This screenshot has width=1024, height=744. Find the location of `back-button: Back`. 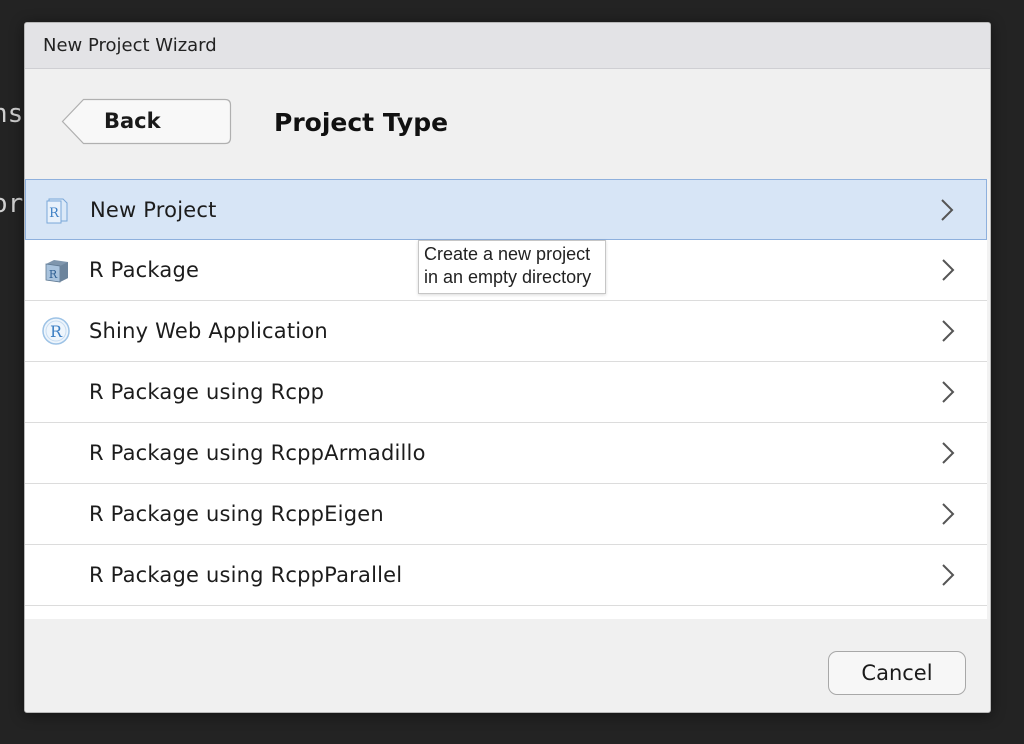

back-button: Back is located at coordinates (146, 121).